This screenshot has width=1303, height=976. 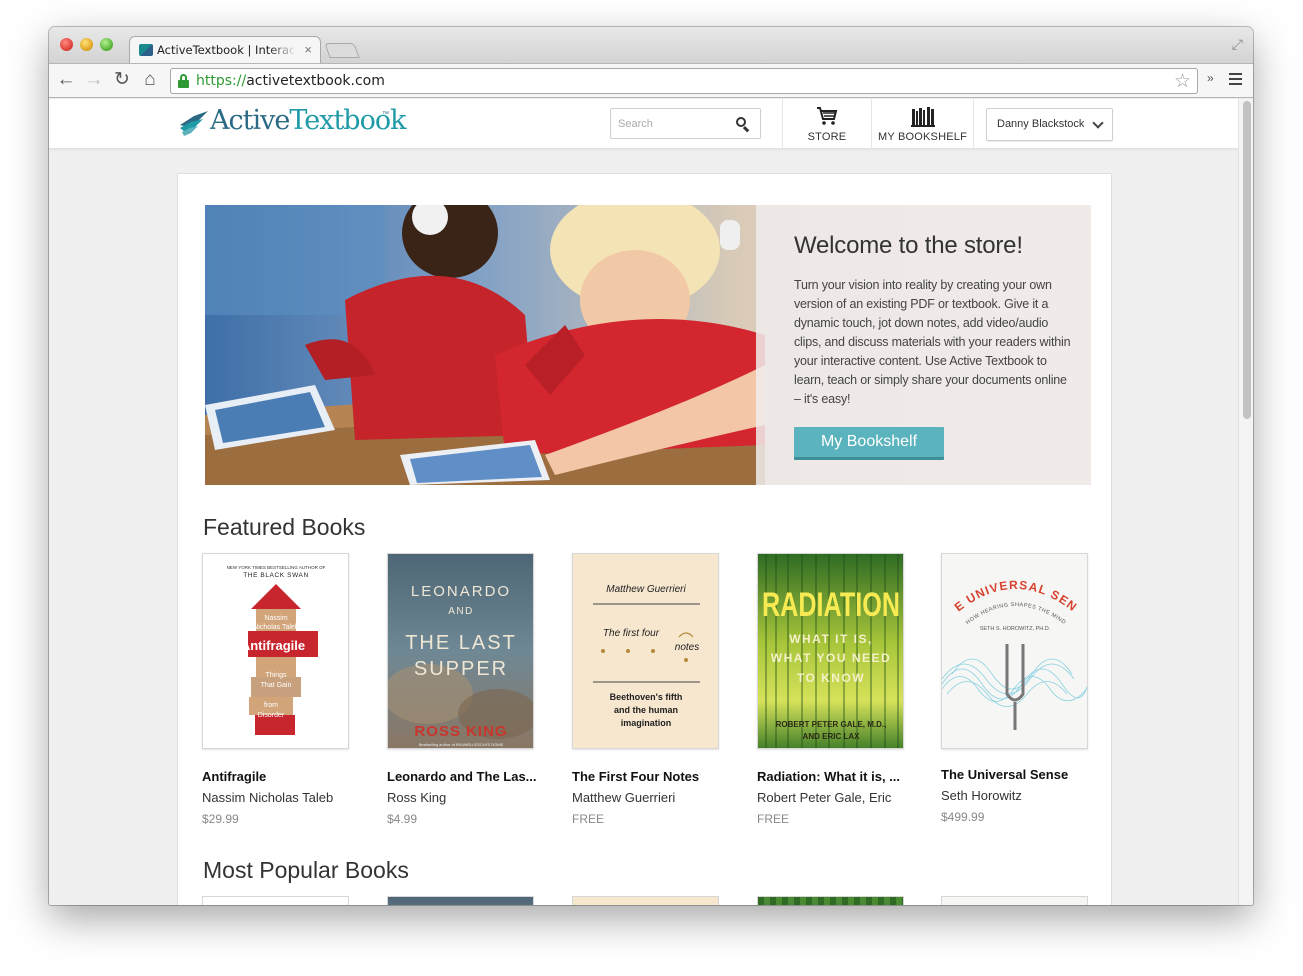 I want to click on page-scrollbar, so click(x=1245, y=502).